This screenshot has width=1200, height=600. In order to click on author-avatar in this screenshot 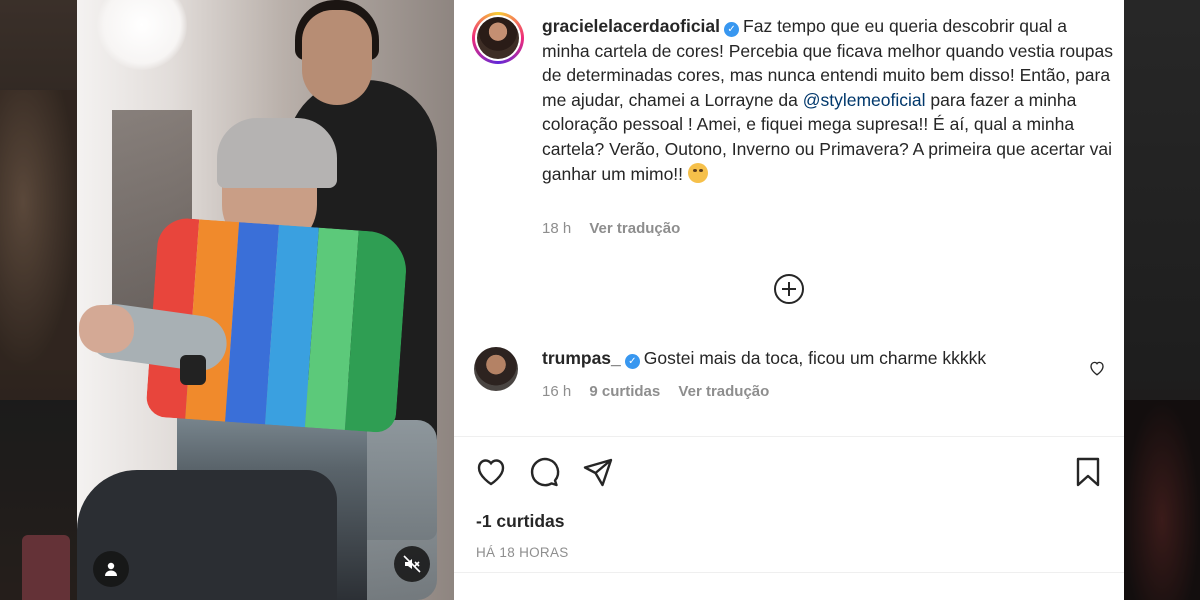, I will do `click(498, 38)`.